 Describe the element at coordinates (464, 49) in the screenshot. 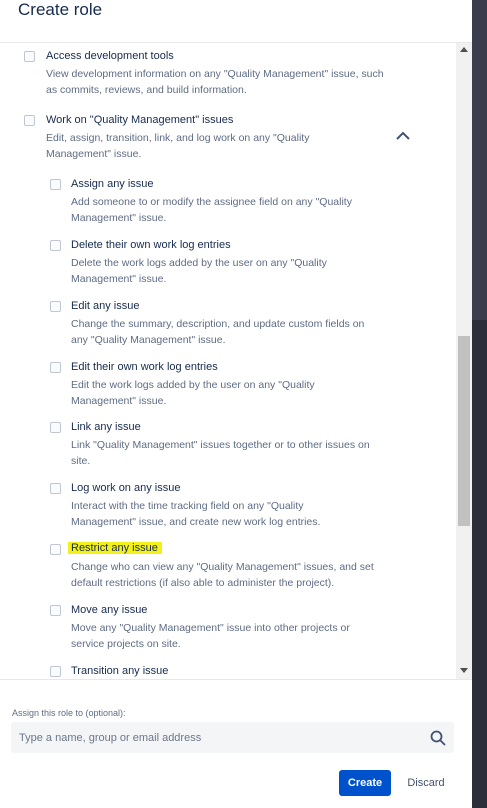

I see `scroll-up-arrow-icon` at that location.